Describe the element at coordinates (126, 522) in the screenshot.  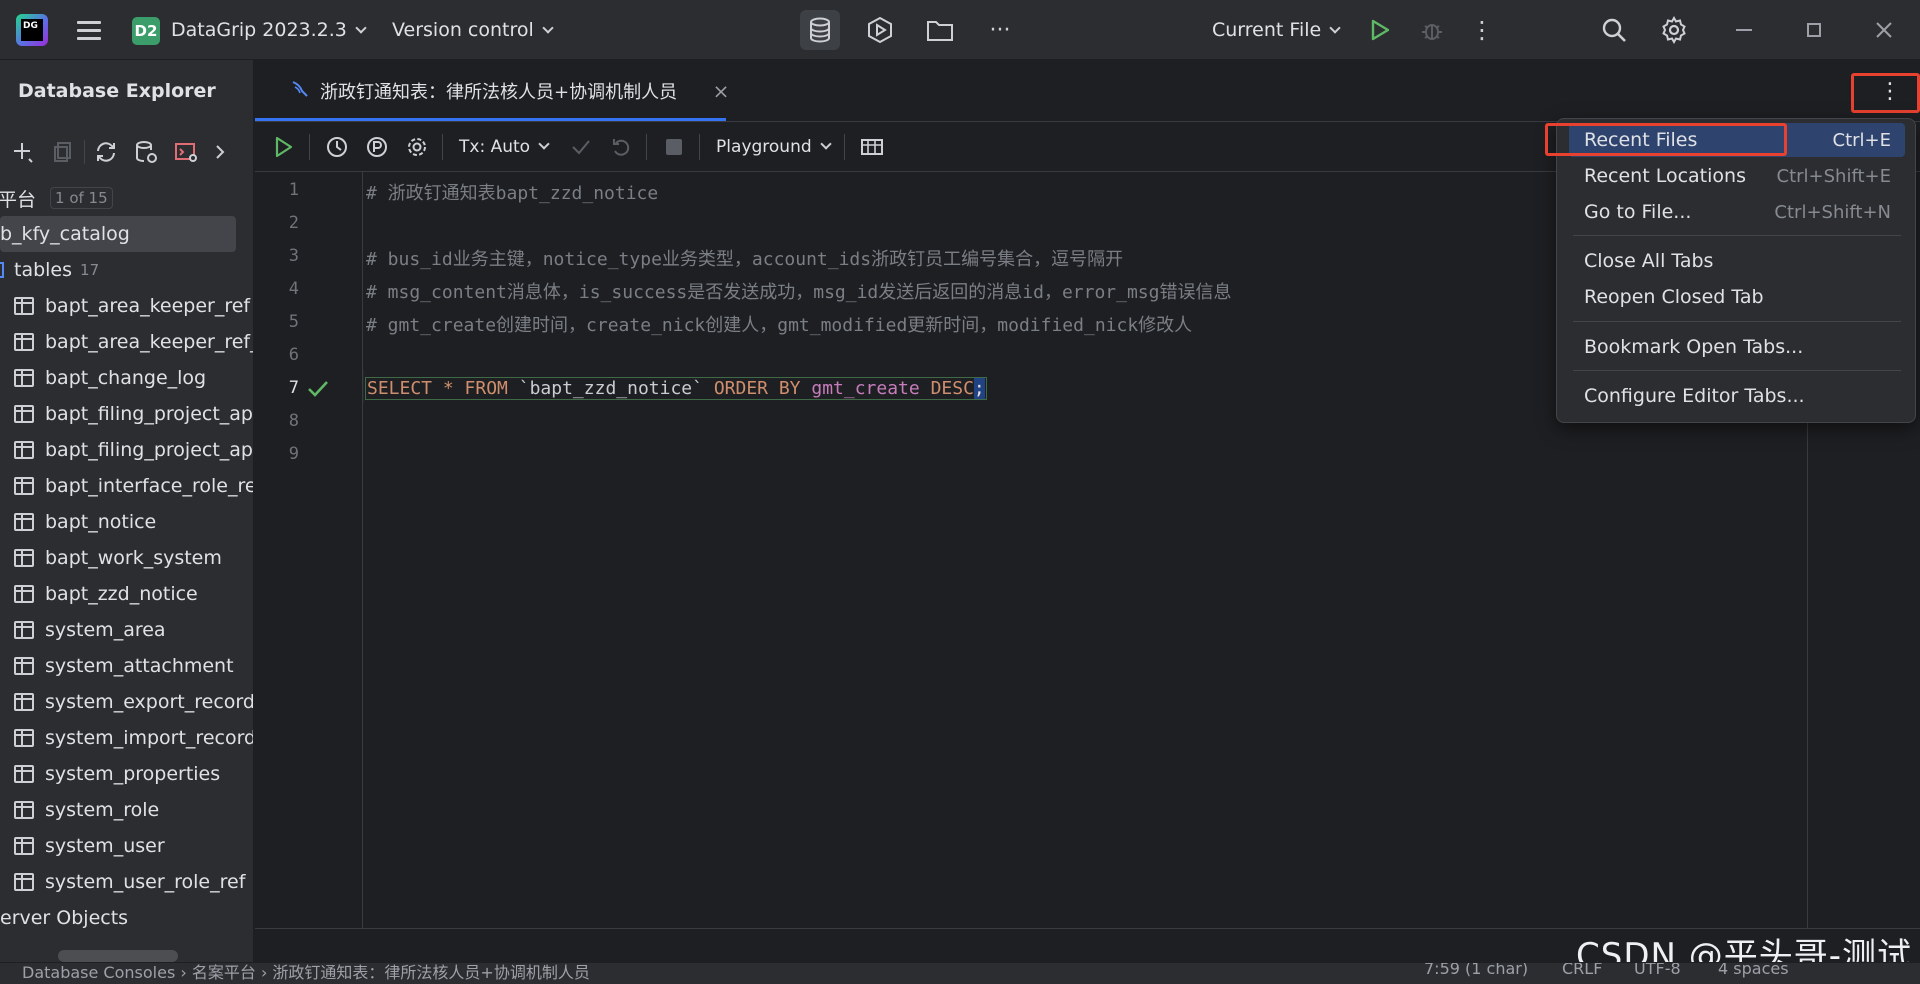
I see `table-node: bapt_notice` at that location.